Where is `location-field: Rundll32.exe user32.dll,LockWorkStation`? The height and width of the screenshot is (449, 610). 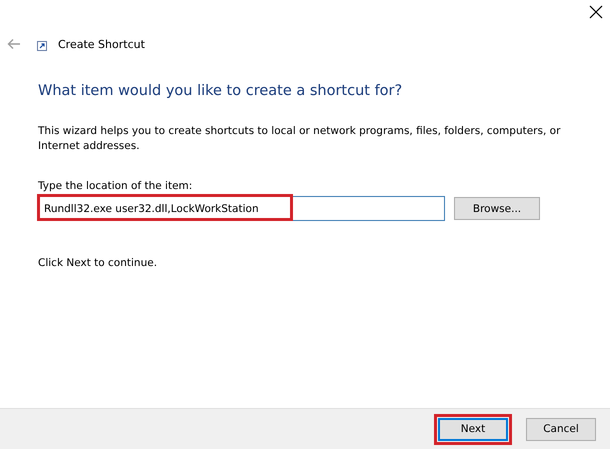
location-field: Rundll32.exe user32.dll,LockWorkStation is located at coordinates (241, 208).